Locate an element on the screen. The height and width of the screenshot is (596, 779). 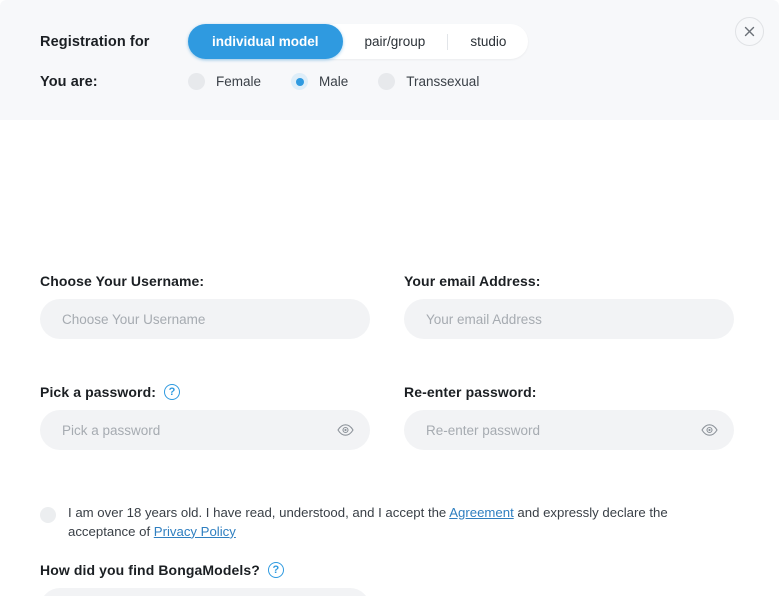
tab-individual-model: individual model is located at coordinates (265, 41).